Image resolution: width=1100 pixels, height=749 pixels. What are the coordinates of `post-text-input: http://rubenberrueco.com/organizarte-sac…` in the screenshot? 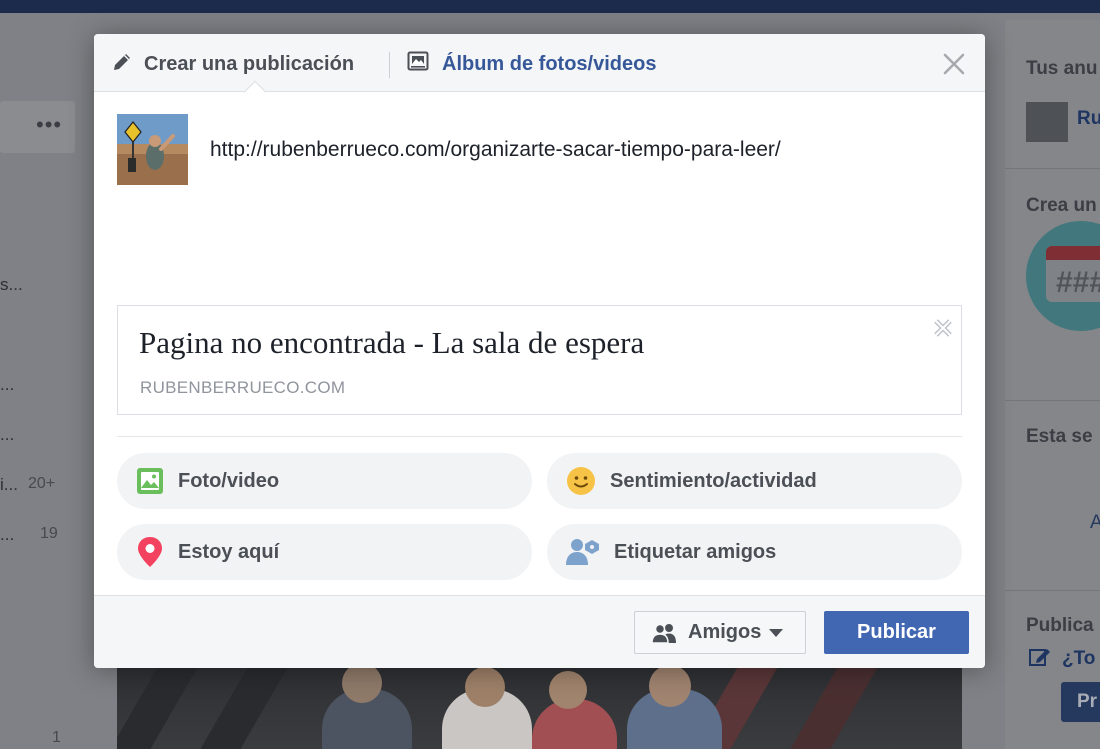 It's located at (580, 150).